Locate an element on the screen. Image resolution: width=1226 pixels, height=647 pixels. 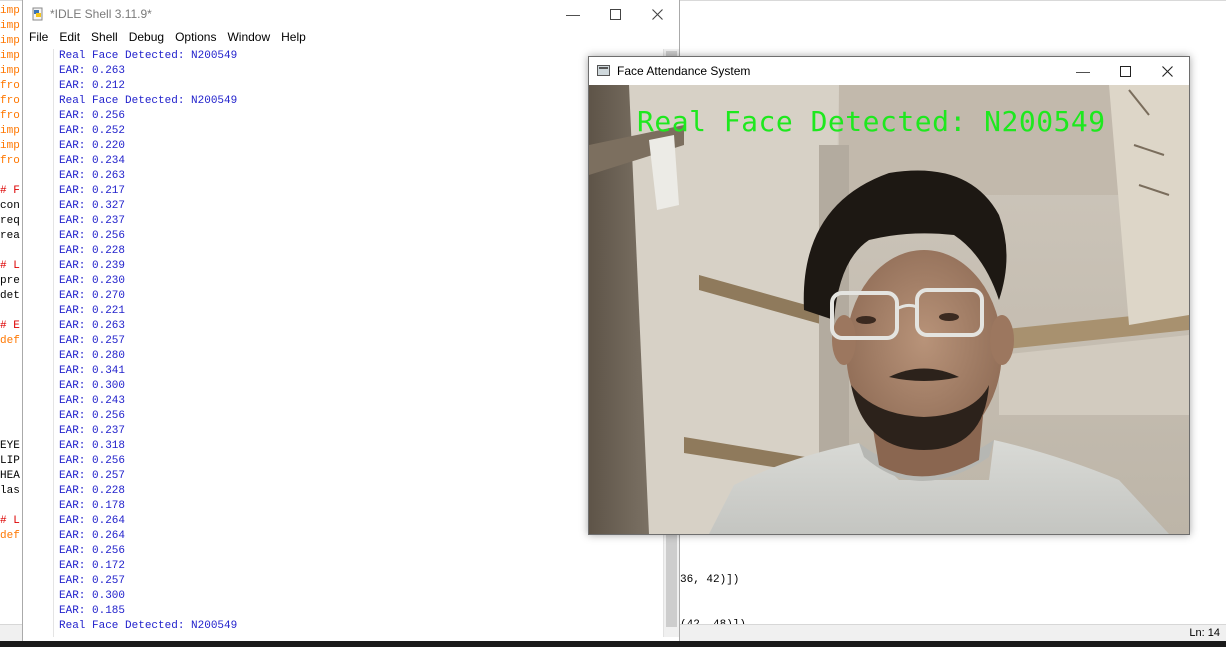
shell-ear-line: EAR: 0.280 is located at coordinates (92, 356).